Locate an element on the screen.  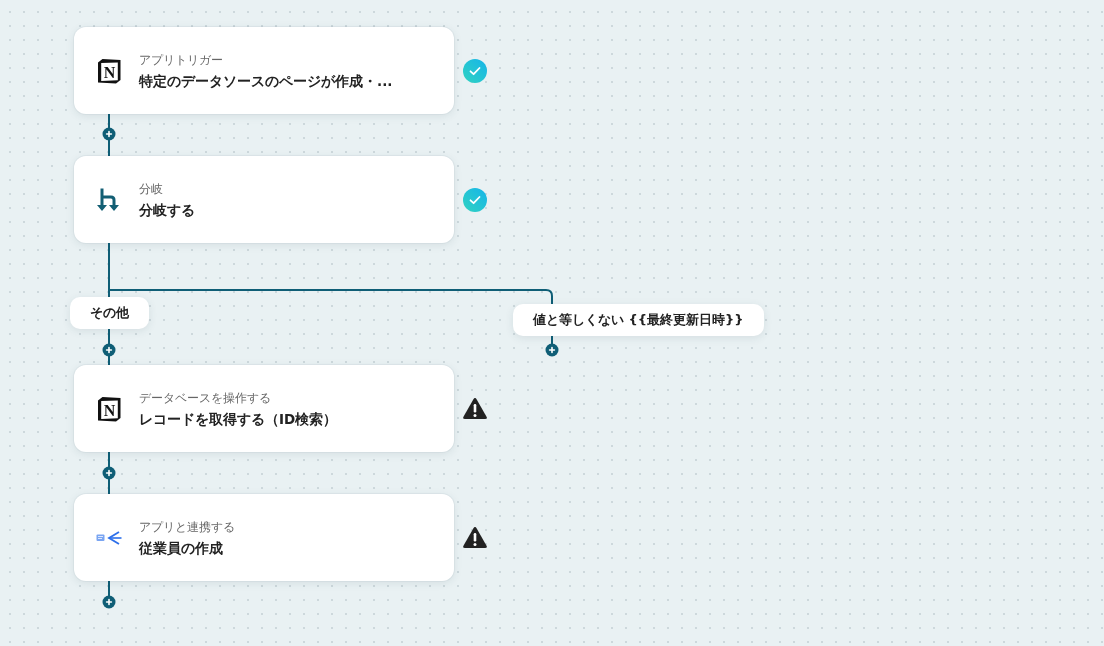
step-category: アプリと連携する is located at coordinates (187, 527).